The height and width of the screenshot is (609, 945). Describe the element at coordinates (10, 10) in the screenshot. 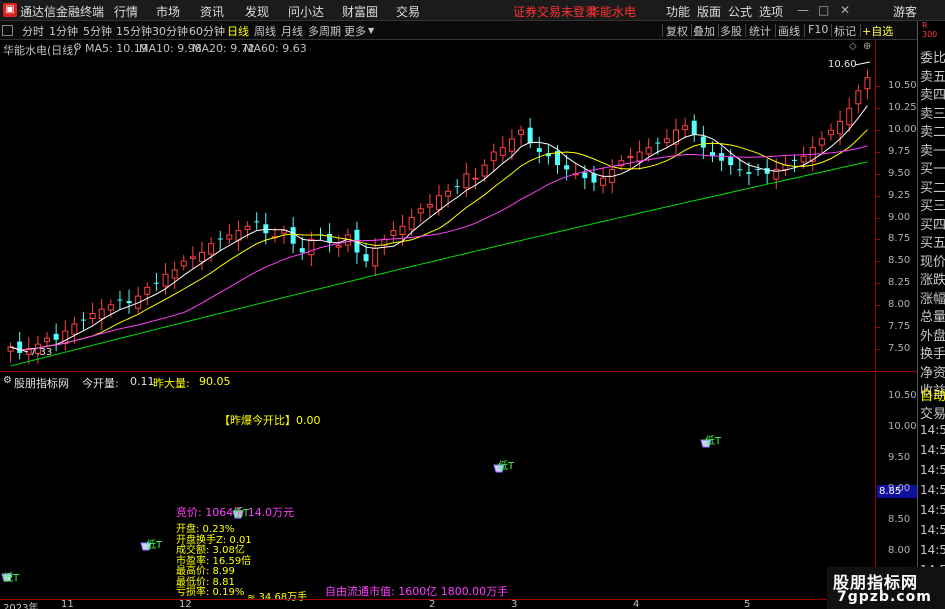

I see `app-logo-icon: ▣` at that location.